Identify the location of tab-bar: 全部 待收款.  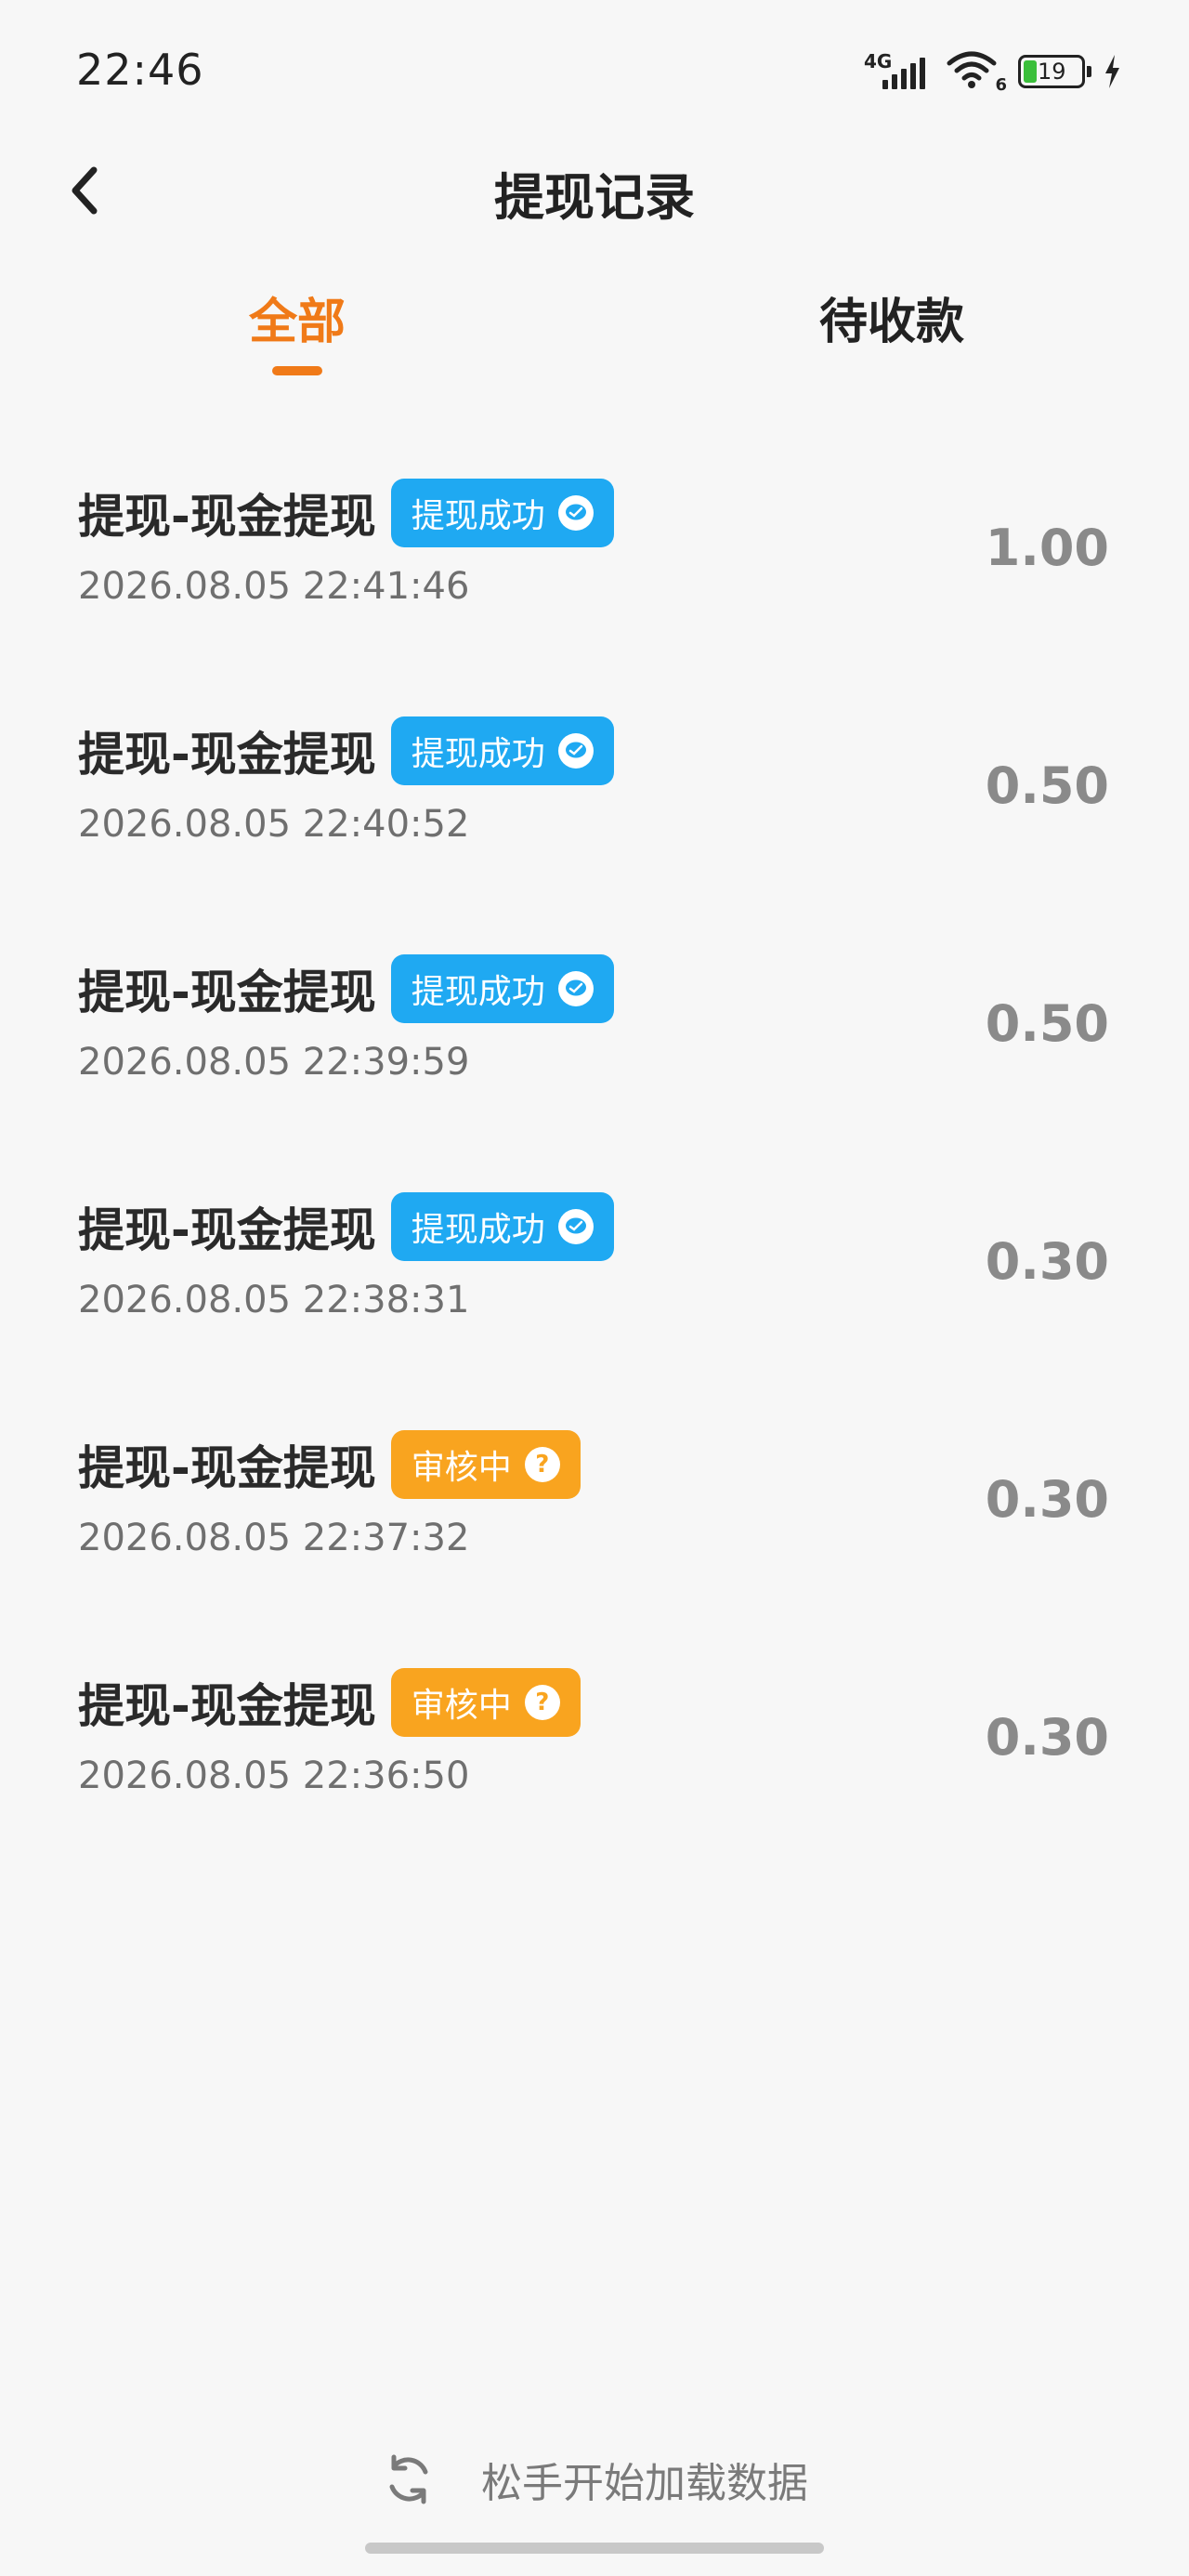
(594, 325).